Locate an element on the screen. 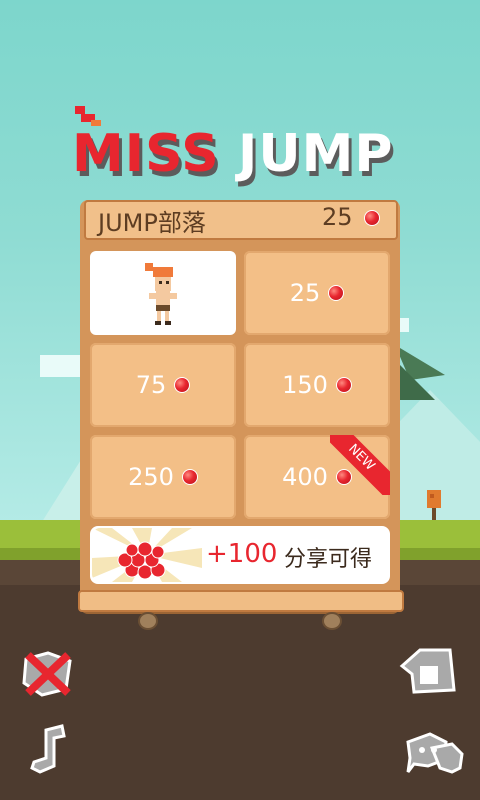 The image size is (480, 800). new-badge: NEW is located at coordinates (360, 465).